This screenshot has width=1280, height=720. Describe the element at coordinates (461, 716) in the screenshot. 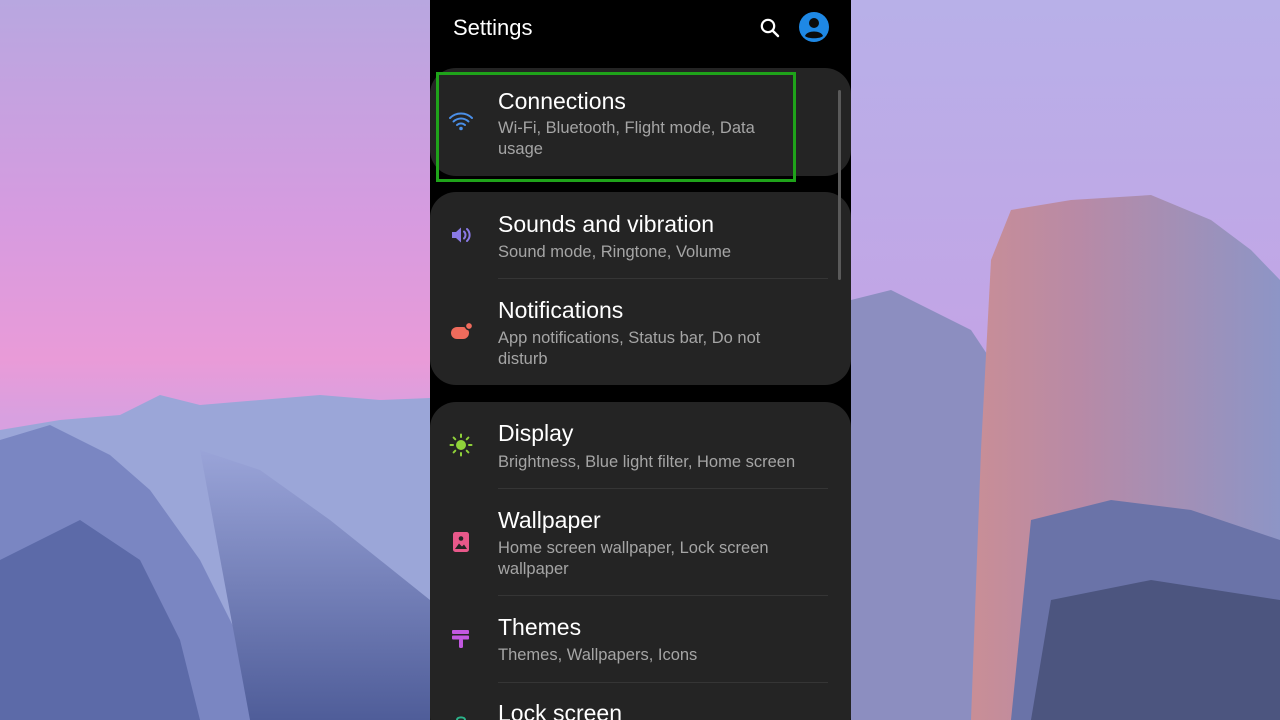

I see `lock-screen-icon` at that location.